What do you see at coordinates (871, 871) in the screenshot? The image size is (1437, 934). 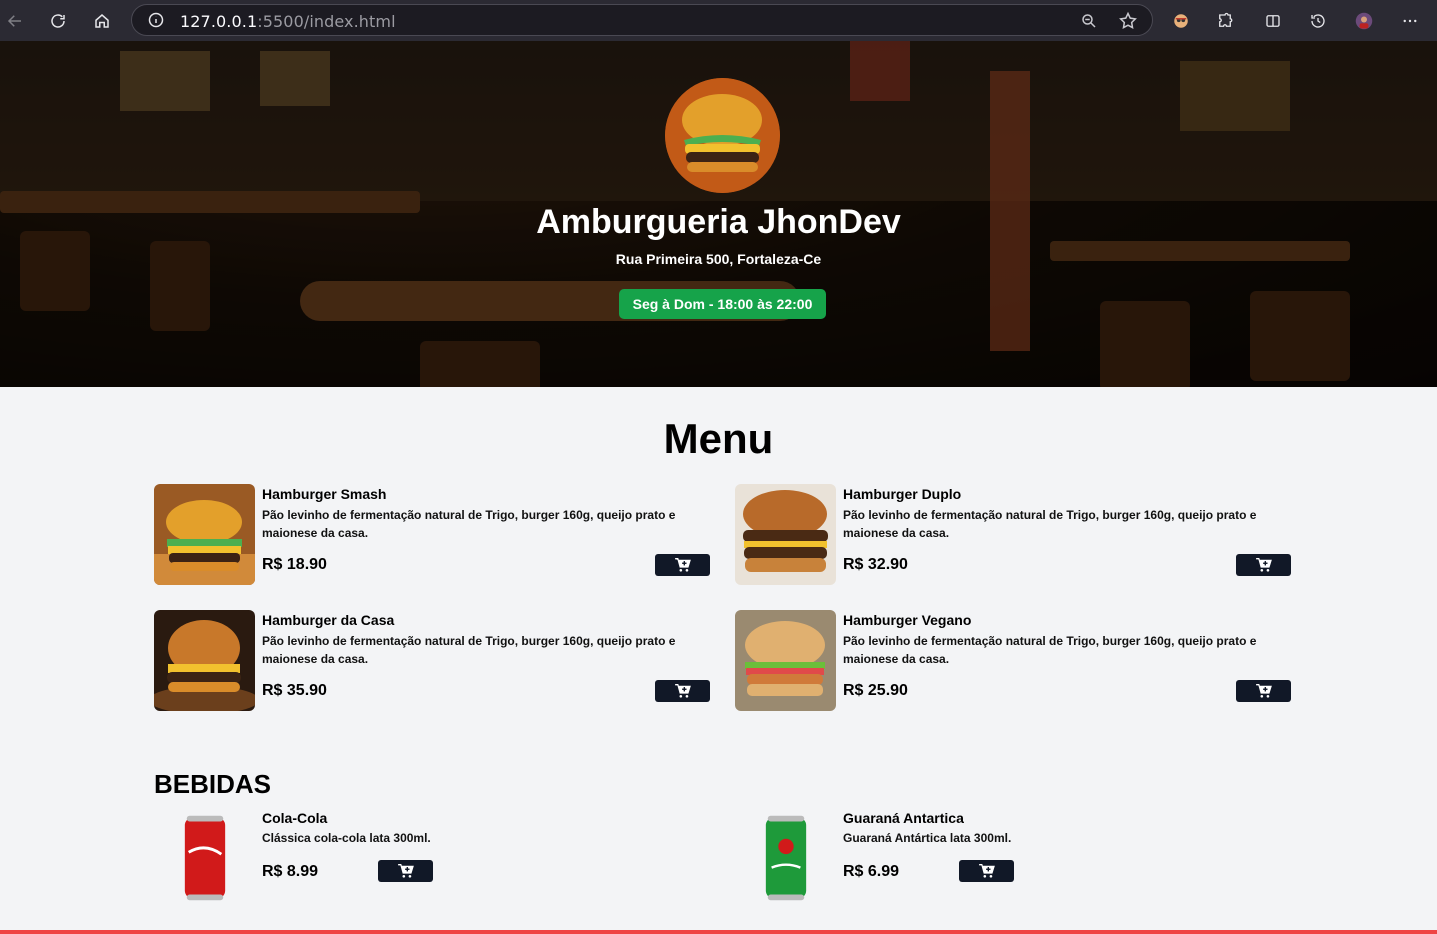 I see `item-price: R$ 6.99` at bounding box center [871, 871].